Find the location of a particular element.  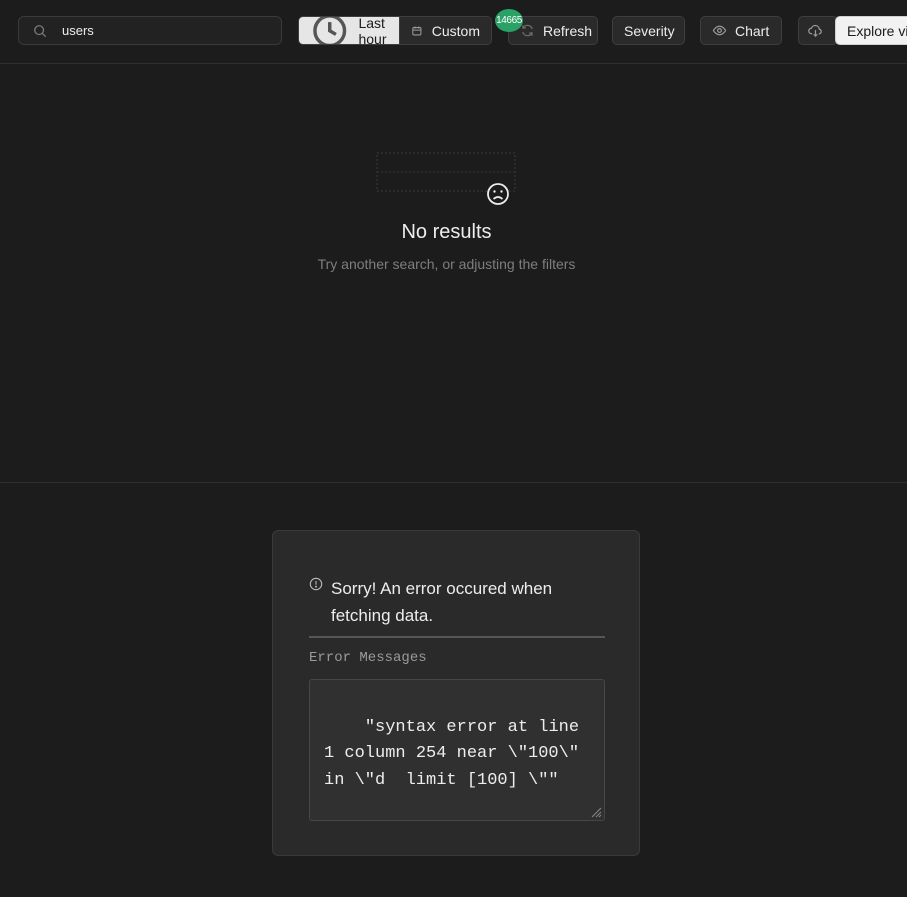

error-divider is located at coordinates (457, 637).